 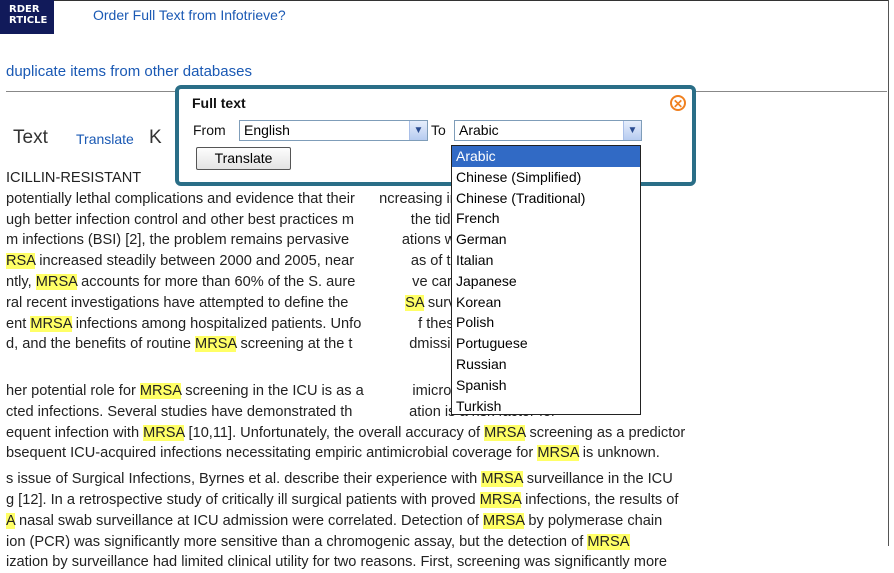 I want to click on text-segment: ent, so click(x=18, y=323).